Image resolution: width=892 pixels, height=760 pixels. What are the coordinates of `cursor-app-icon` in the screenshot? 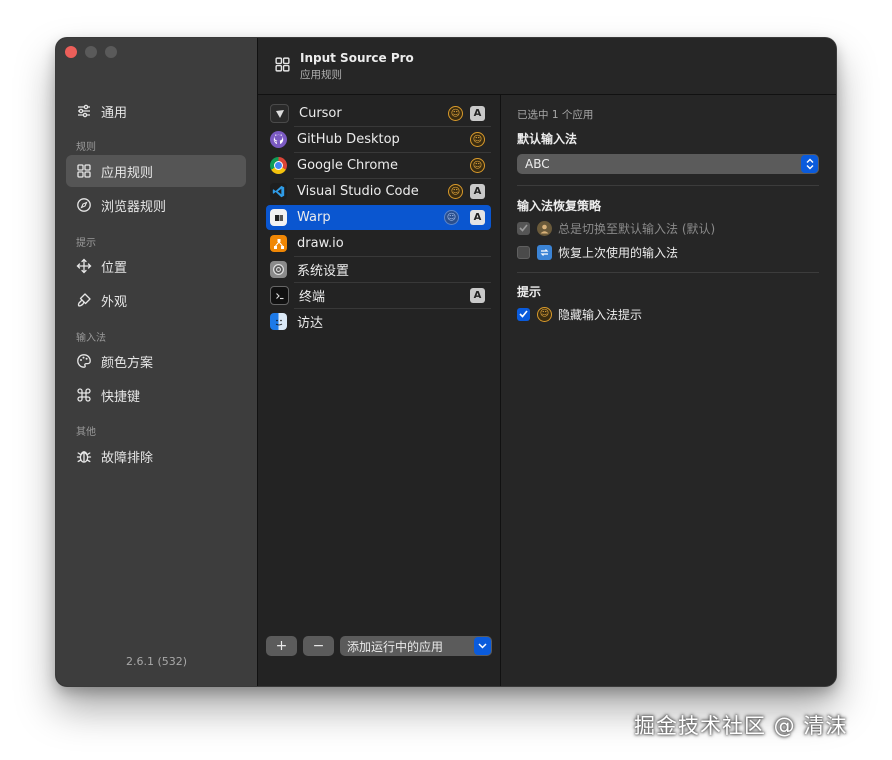 It's located at (279, 113).